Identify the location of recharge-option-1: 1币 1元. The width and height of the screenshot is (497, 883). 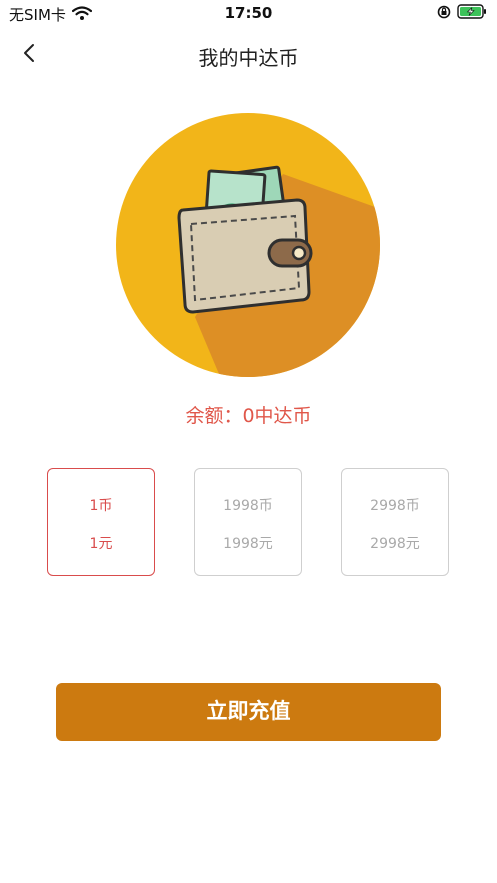
(101, 522).